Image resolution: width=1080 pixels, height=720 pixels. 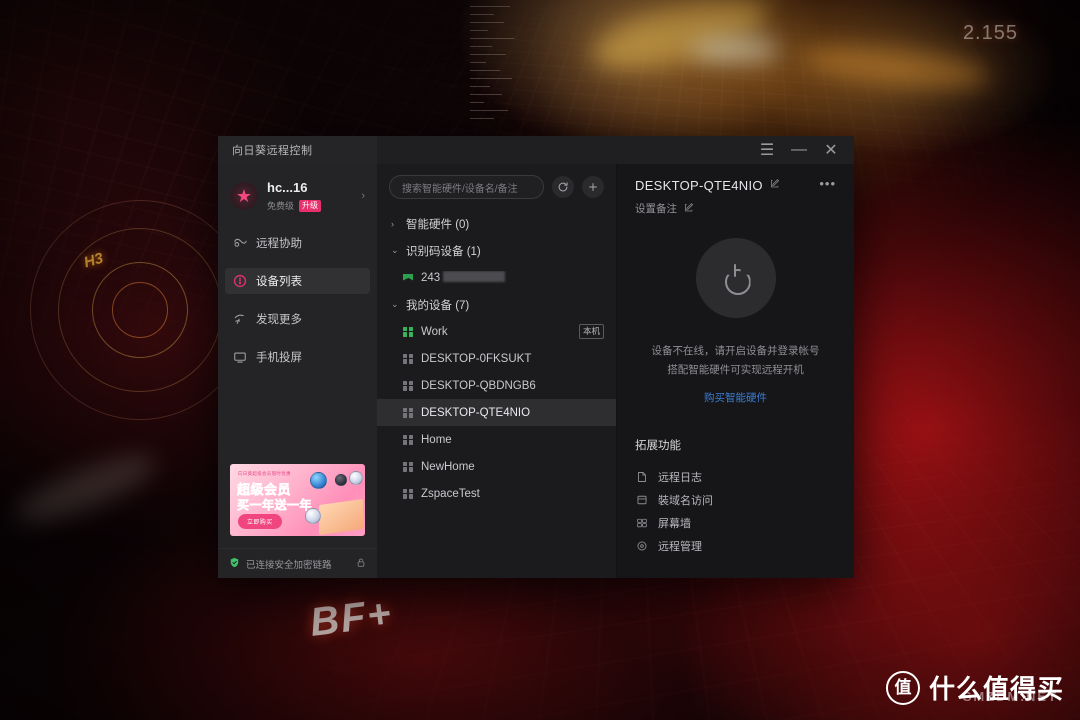 I want to click on close-button: ✕, so click(x=831, y=150).